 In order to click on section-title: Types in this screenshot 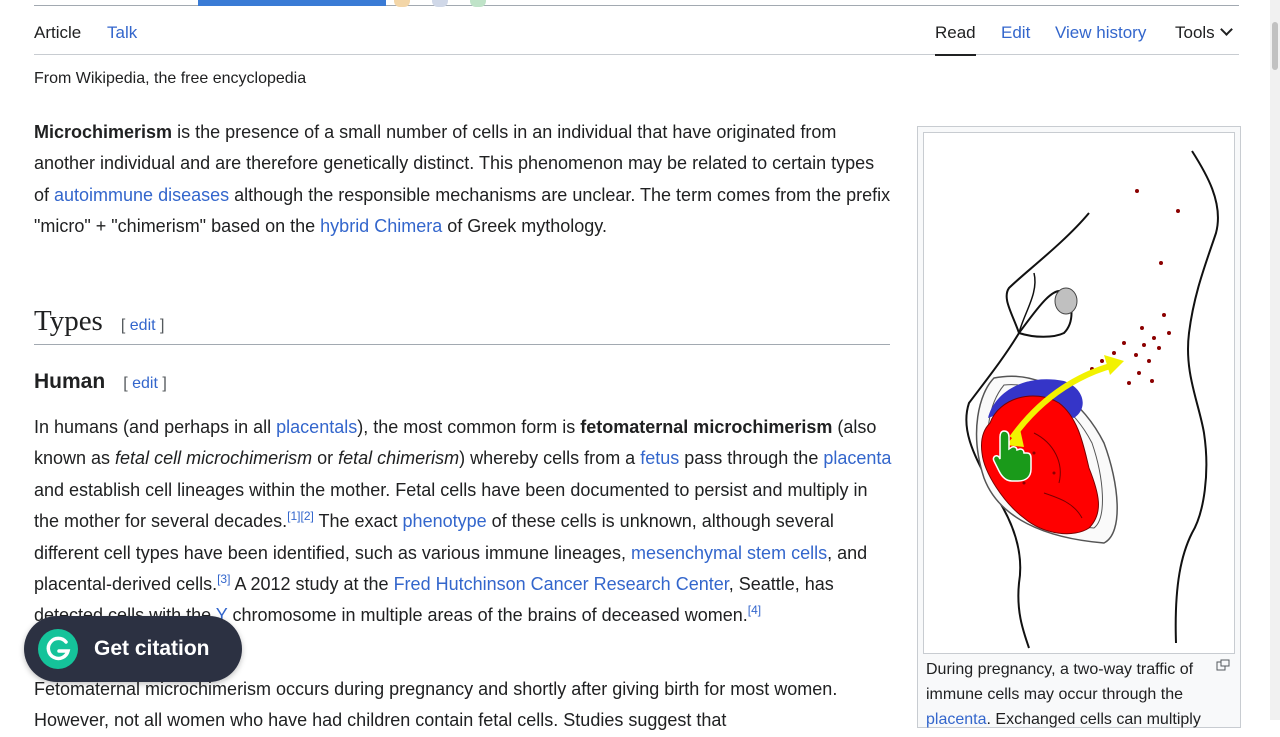, I will do `click(68, 321)`.